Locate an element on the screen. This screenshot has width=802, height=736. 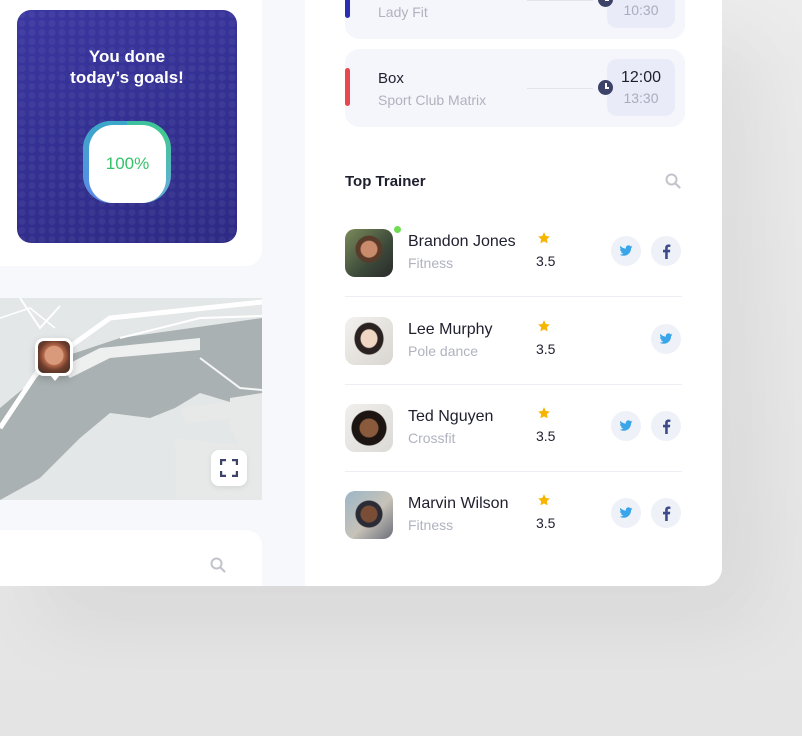
class-end-time: 10:30 is located at coordinates (641, 10).